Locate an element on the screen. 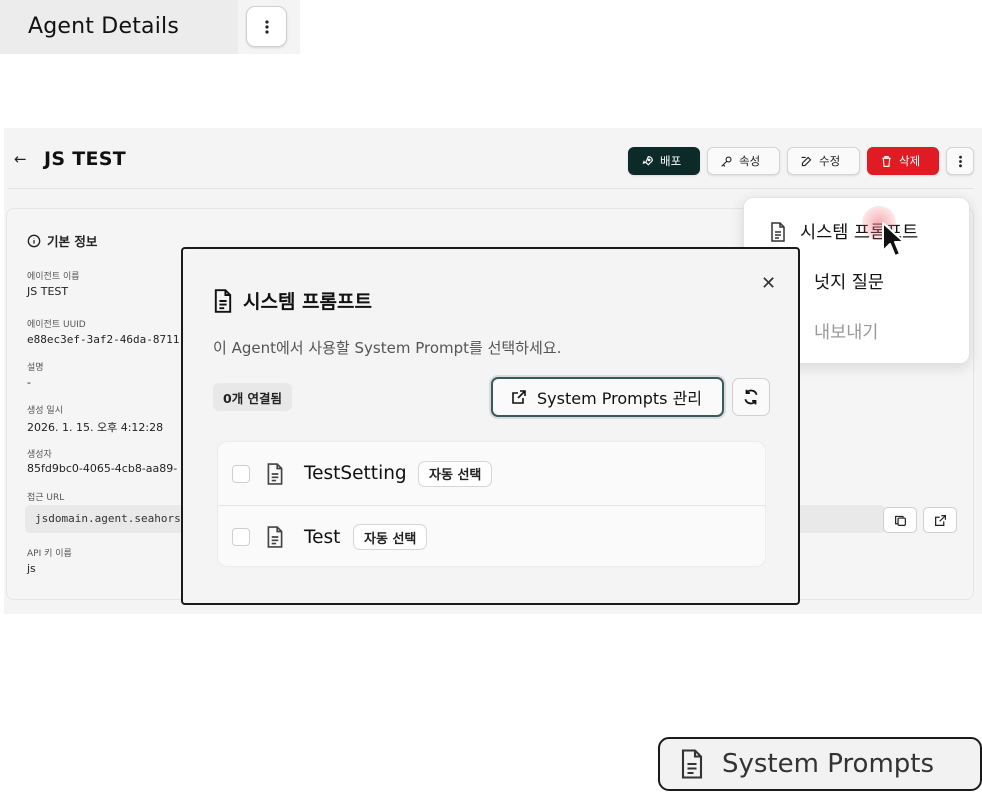  menu-item-nudge-questions: 넛지 질문 is located at coordinates (849, 281).